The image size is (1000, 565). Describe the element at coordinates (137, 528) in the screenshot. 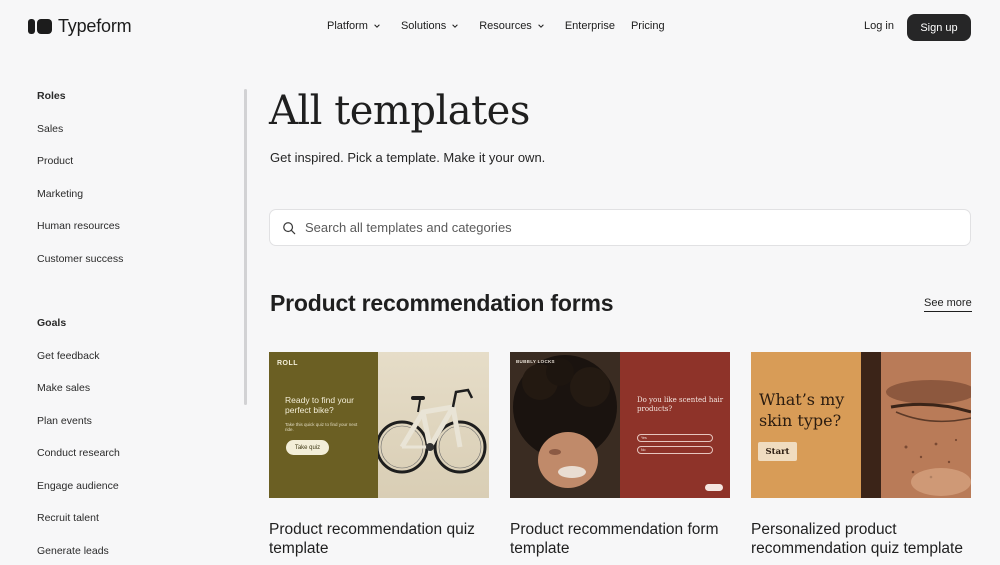

I see `sidebar-item-recruit-talent: Recruit talent` at that location.